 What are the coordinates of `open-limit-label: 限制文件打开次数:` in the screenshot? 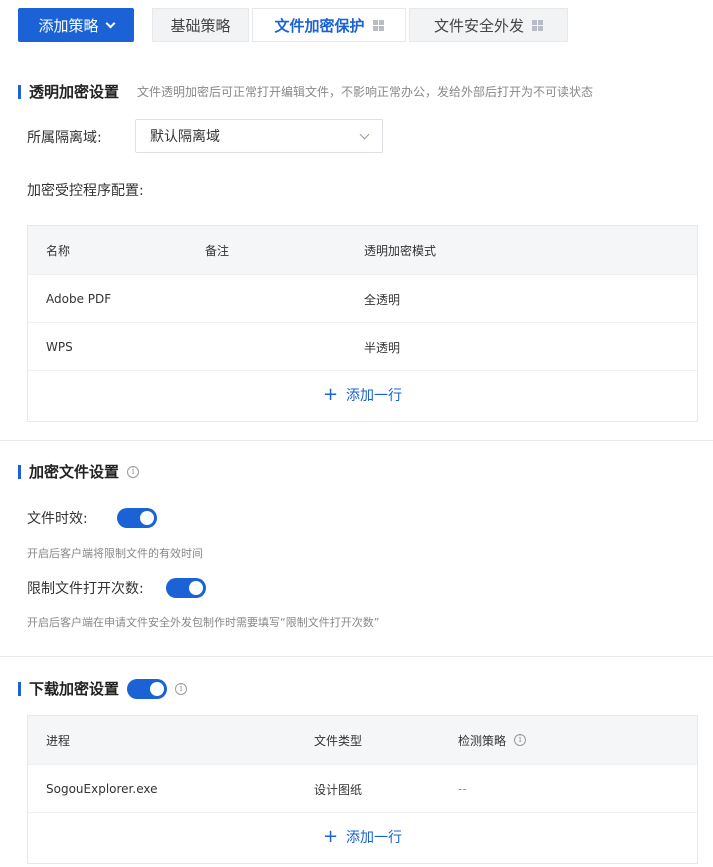 It's located at (85, 589).